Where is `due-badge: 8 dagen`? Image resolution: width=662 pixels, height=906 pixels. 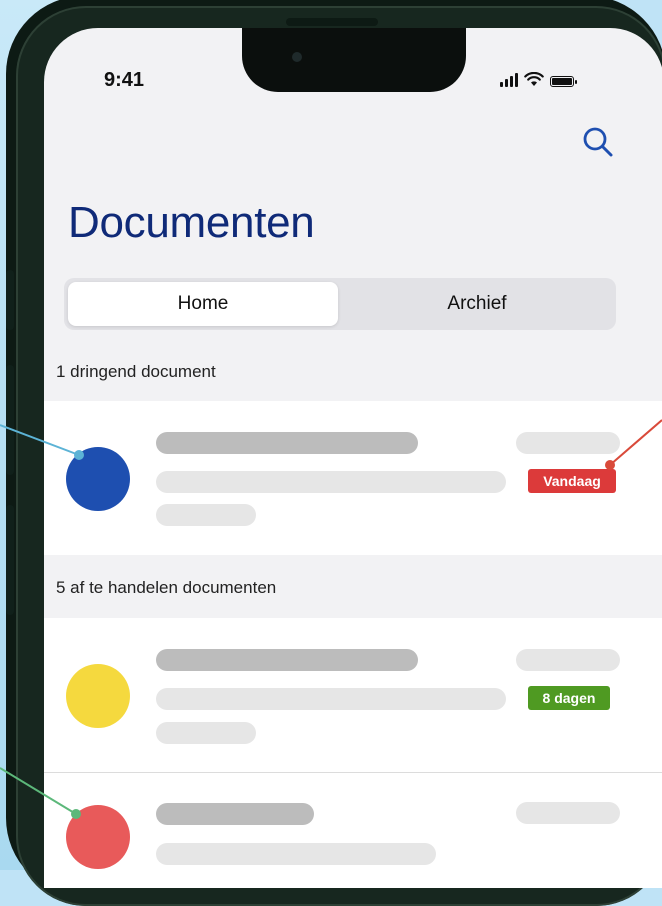 due-badge: 8 dagen is located at coordinates (569, 698).